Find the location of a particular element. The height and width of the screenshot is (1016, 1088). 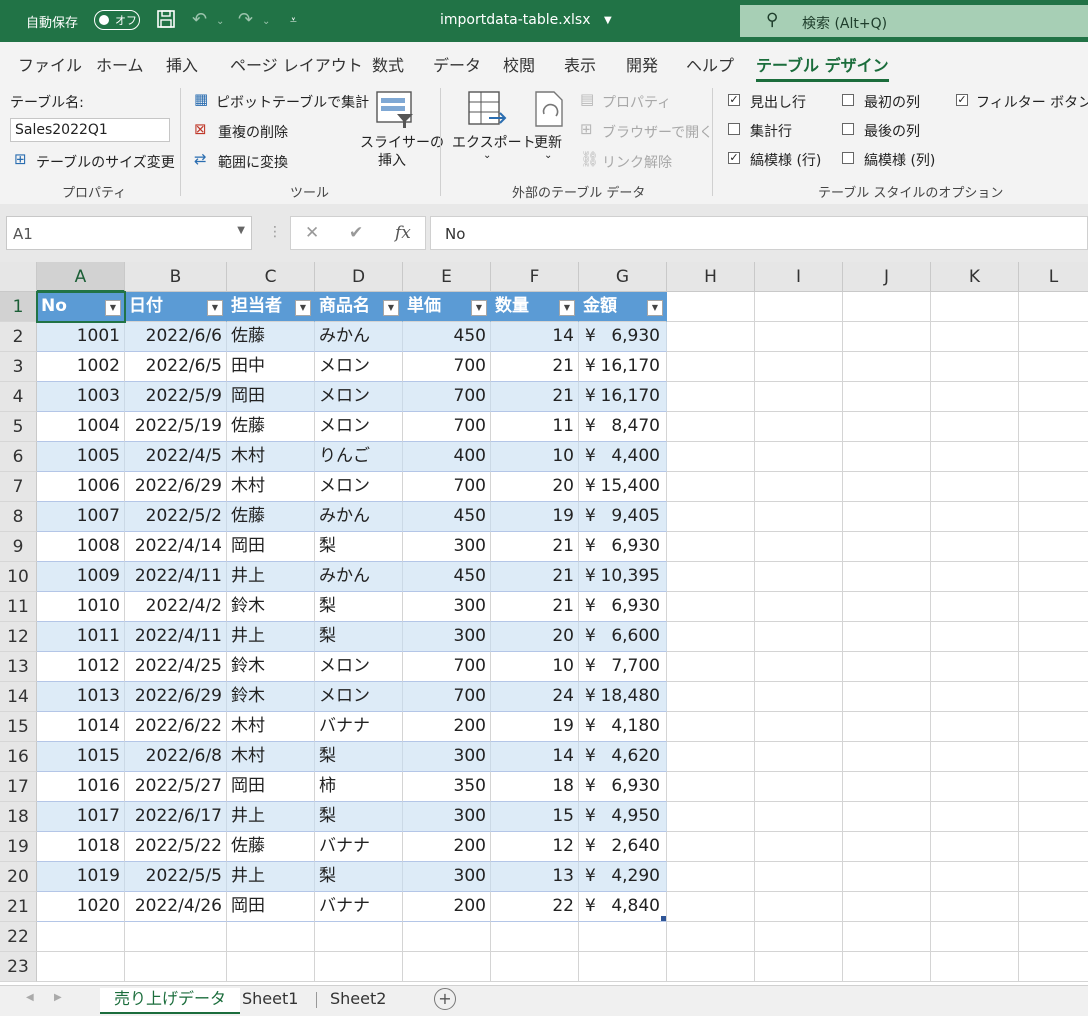

table-cell: 200 is located at coordinates (447, 727).